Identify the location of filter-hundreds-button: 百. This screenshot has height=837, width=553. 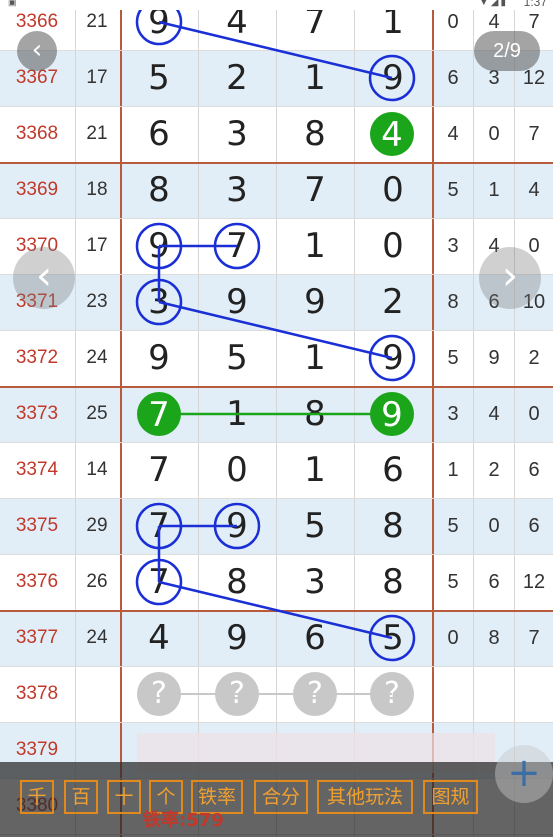
(81, 797).